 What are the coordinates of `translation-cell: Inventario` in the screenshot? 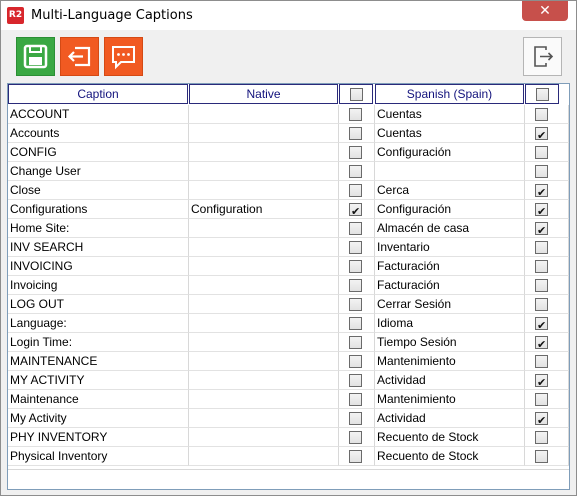 It's located at (450, 247).